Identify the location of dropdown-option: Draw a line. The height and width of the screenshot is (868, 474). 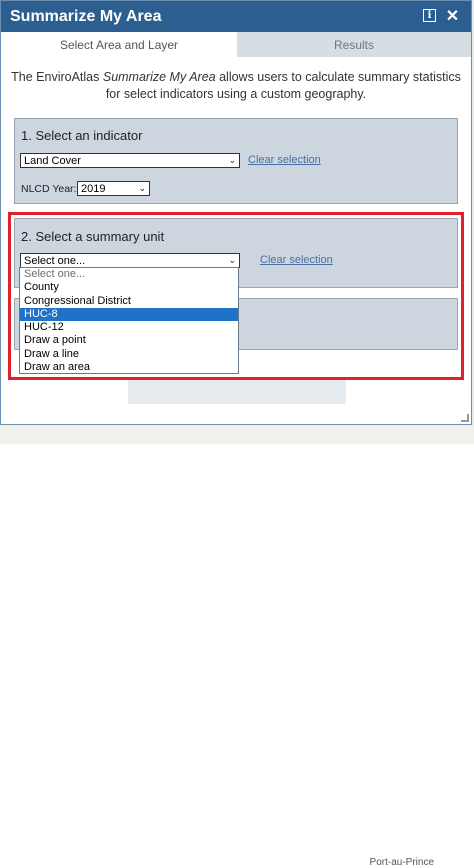
(129, 354).